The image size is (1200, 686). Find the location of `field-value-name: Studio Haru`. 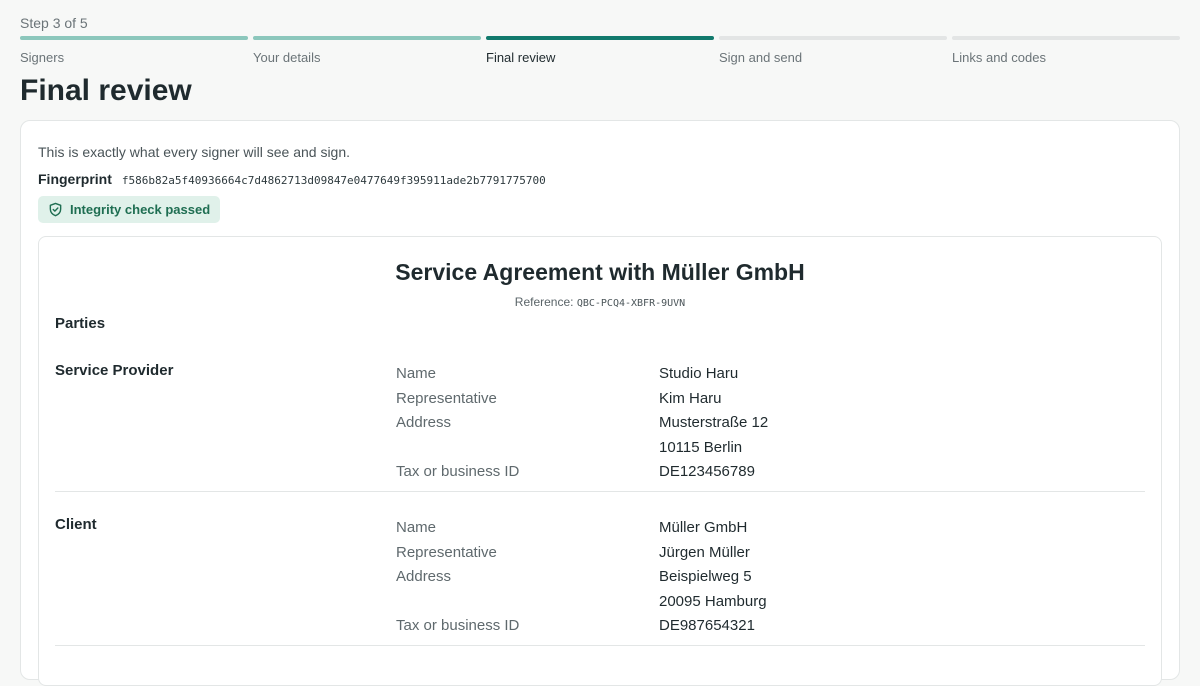

field-value-name: Studio Haru is located at coordinates (699, 373).